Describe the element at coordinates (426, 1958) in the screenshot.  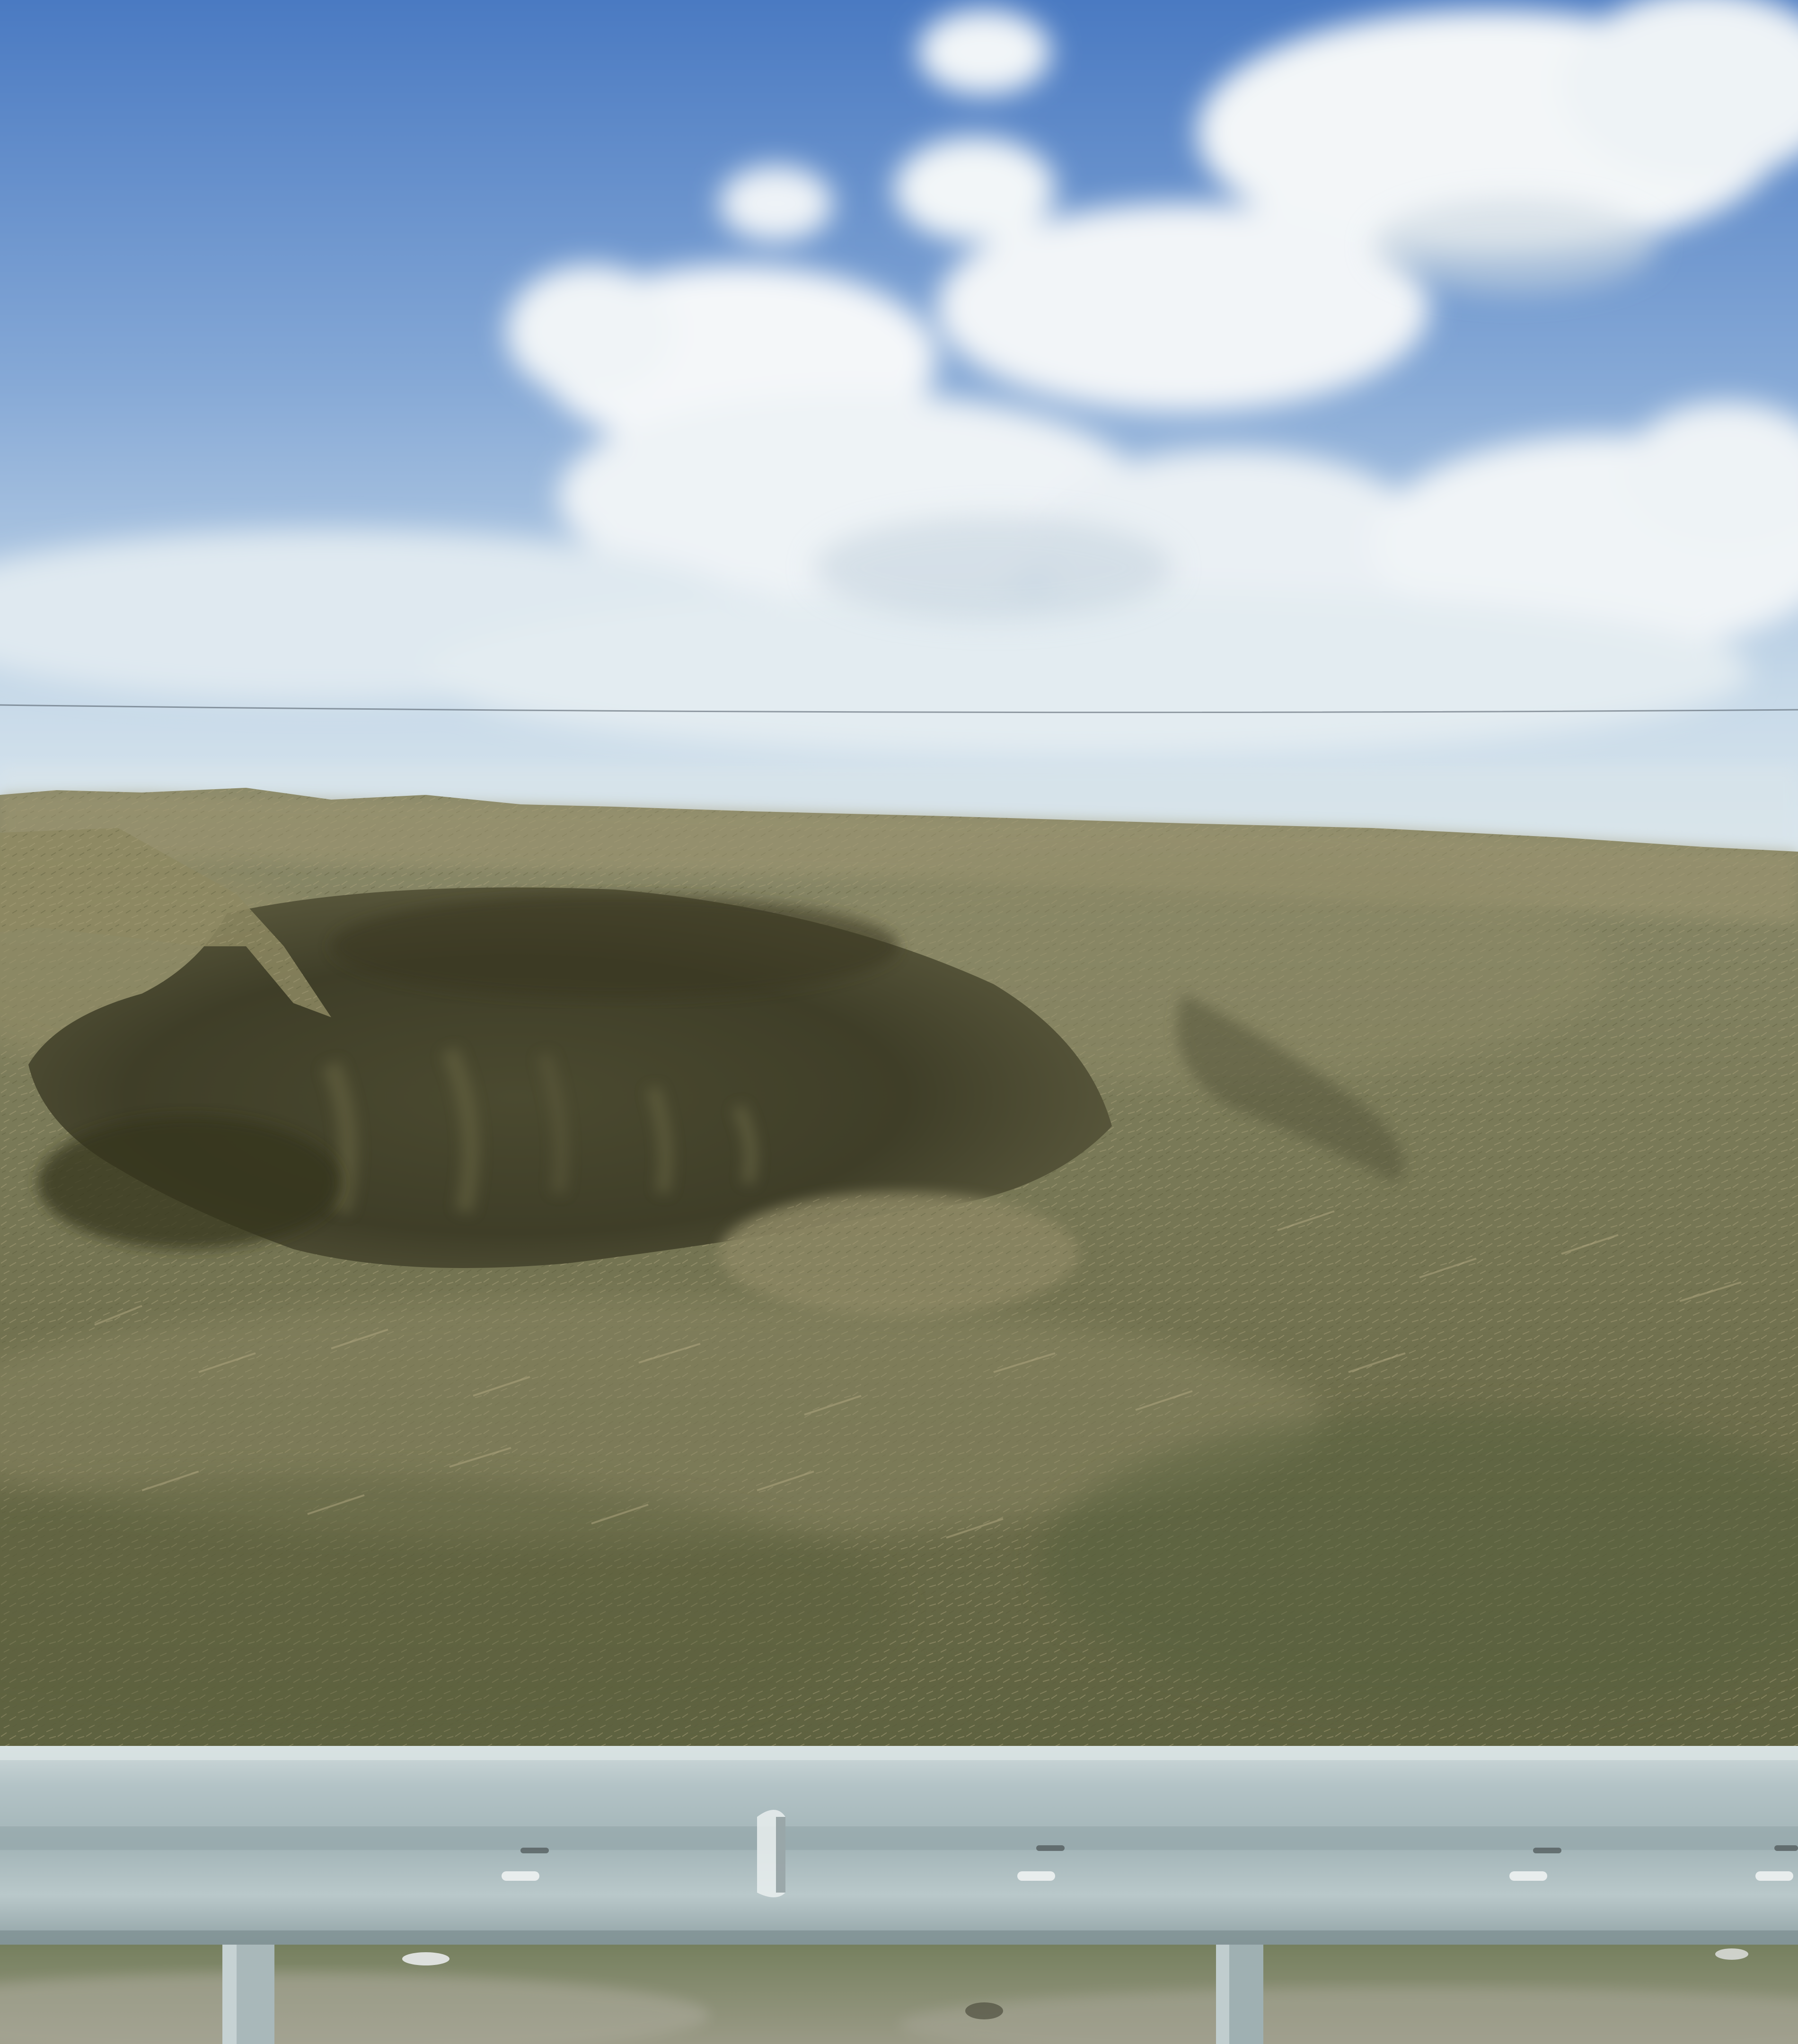
I see `ground-debris` at that location.